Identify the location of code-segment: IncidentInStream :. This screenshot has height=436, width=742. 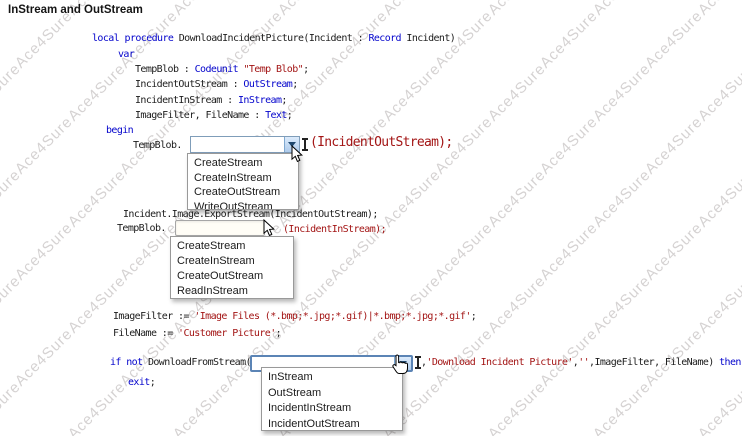
(186, 100).